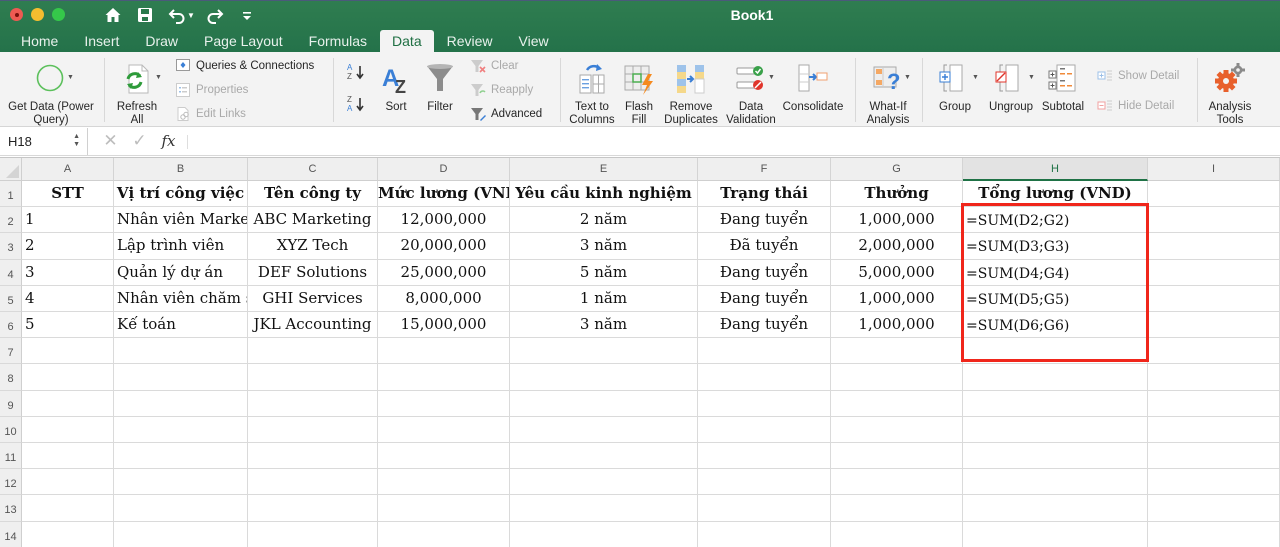 The width and height of the screenshot is (1280, 547). I want to click on row-header-4: 4, so click(11, 272).